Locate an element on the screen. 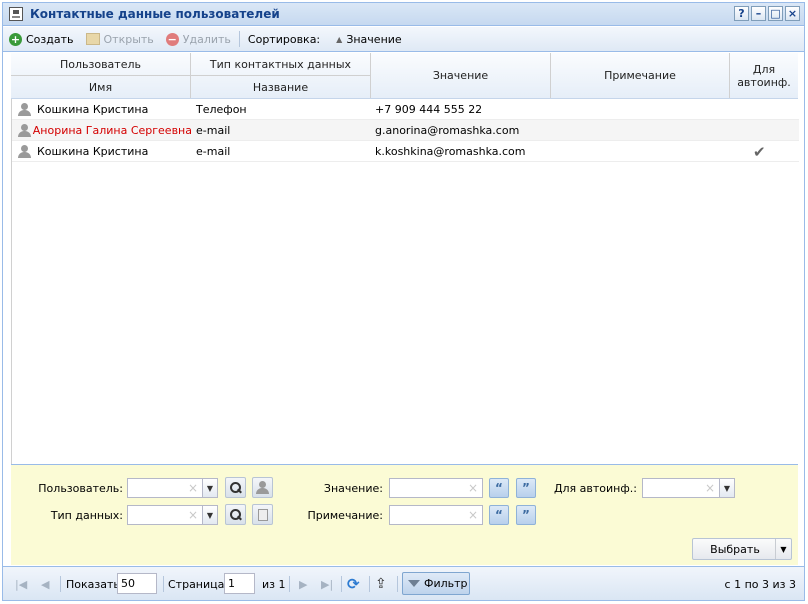 The image size is (808, 604). document-icon is located at coordinates (262, 514).